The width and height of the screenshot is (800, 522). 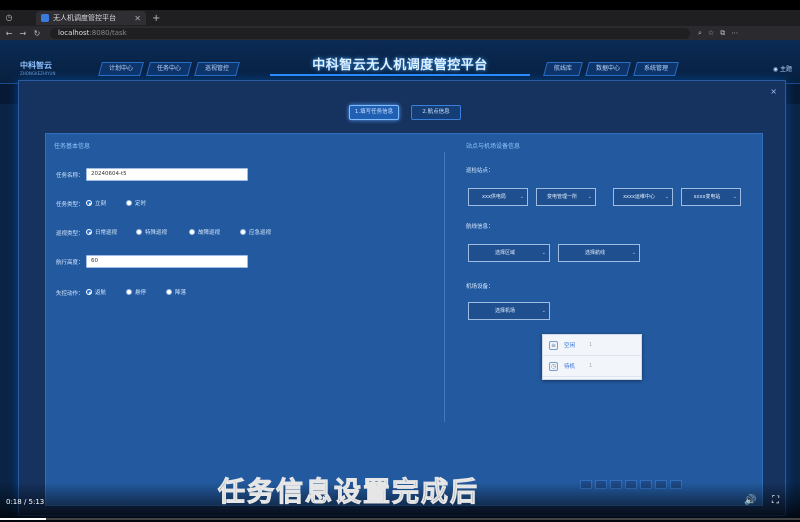 What do you see at coordinates (773, 91) in the screenshot?
I see `close-icon: ×` at bounding box center [773, 91].